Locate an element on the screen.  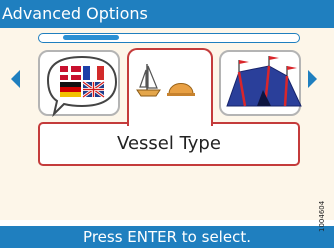
screen-title: Advanced Options is located at coordinates (75, 13).